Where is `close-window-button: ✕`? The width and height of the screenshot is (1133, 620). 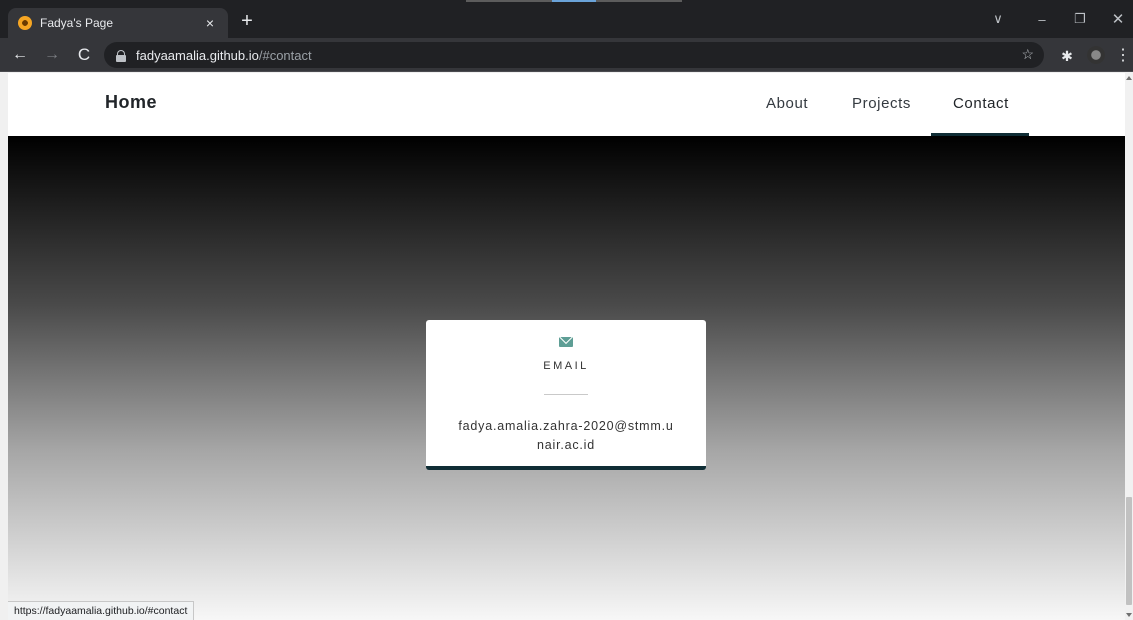
close-window-button: ✕ is located at coordinates (1116, 19).